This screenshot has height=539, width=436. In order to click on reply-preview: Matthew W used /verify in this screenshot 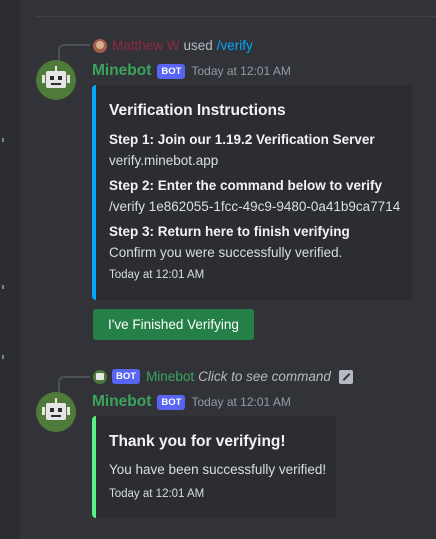, I will do `click(173, 45)`.